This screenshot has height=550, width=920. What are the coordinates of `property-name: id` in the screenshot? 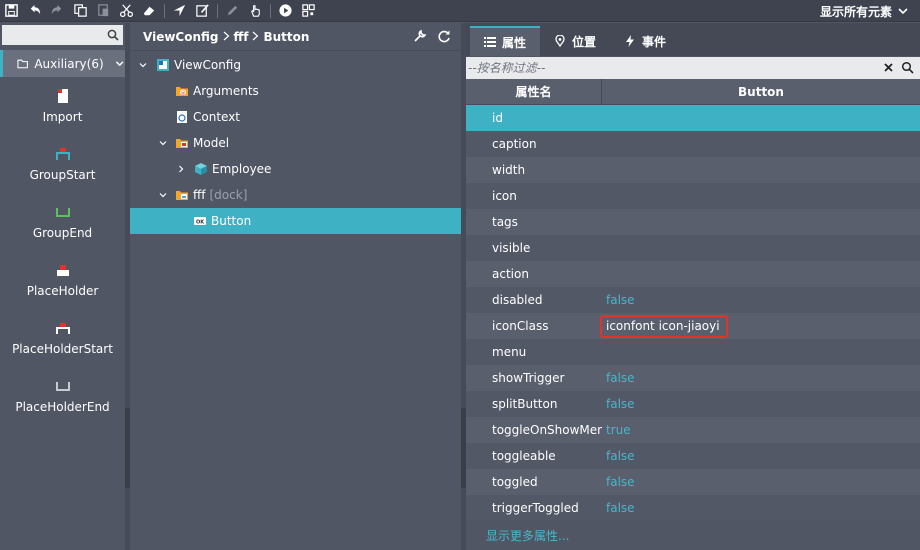 It's located at (497, 118).